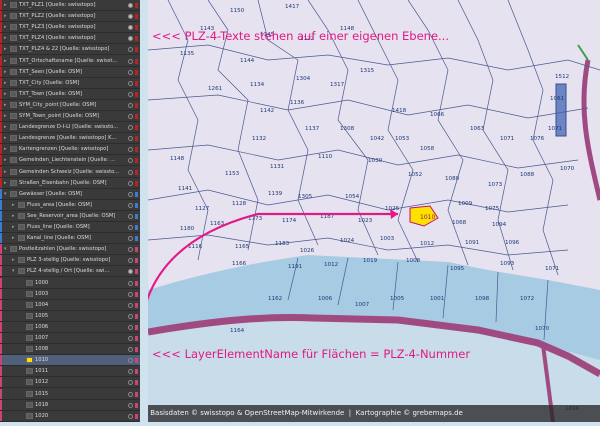  I want to click on layer-row: ▸Kanal_line [Quelle: OSM], so click(70, 238).